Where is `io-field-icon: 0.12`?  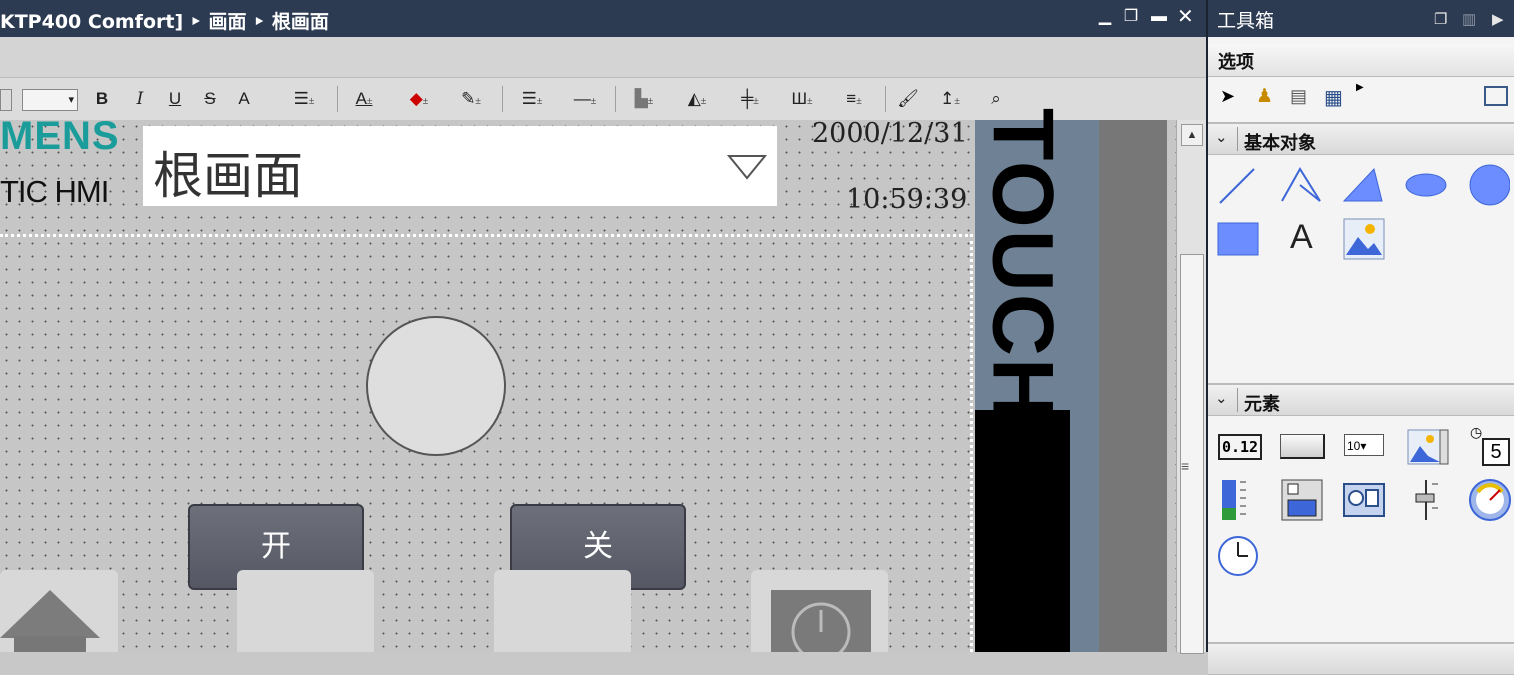
io-field-icon: 0.12 is located at coordinates (1240, 447).